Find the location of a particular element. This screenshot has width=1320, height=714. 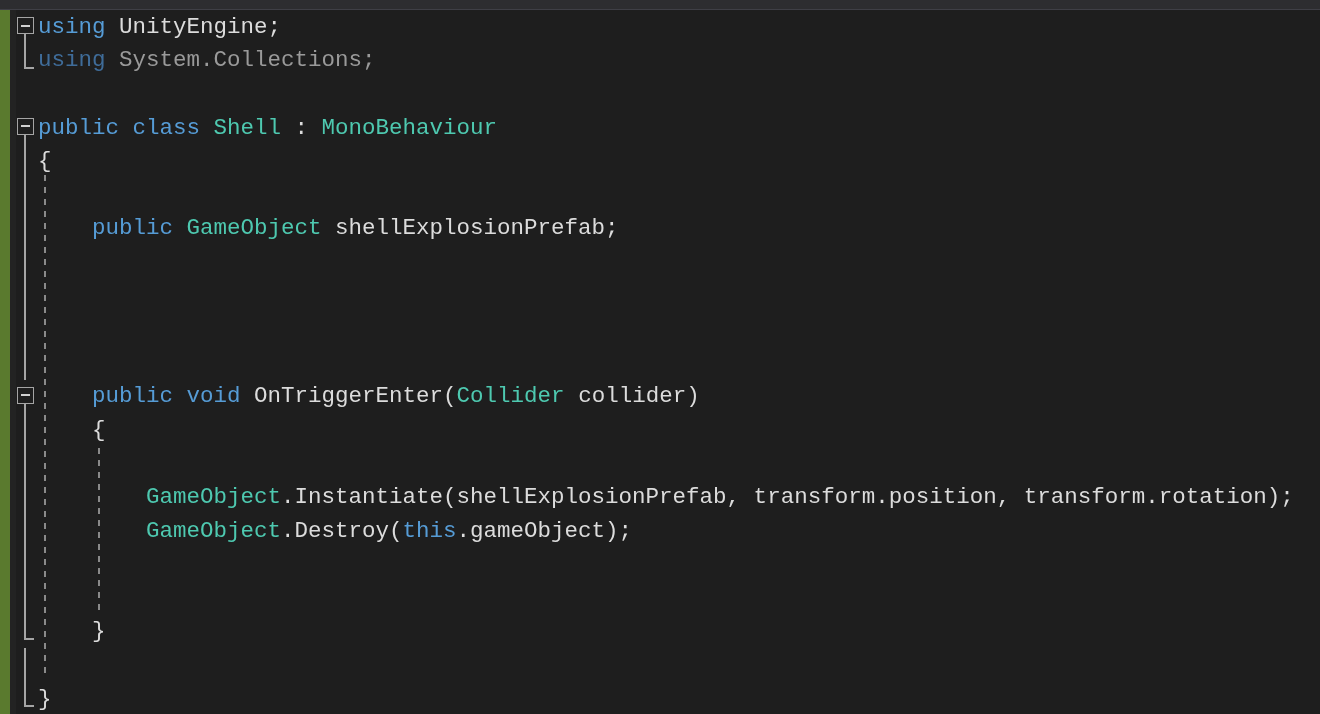

code-line: using UnityEngine; is located at coordinates (160, 26).